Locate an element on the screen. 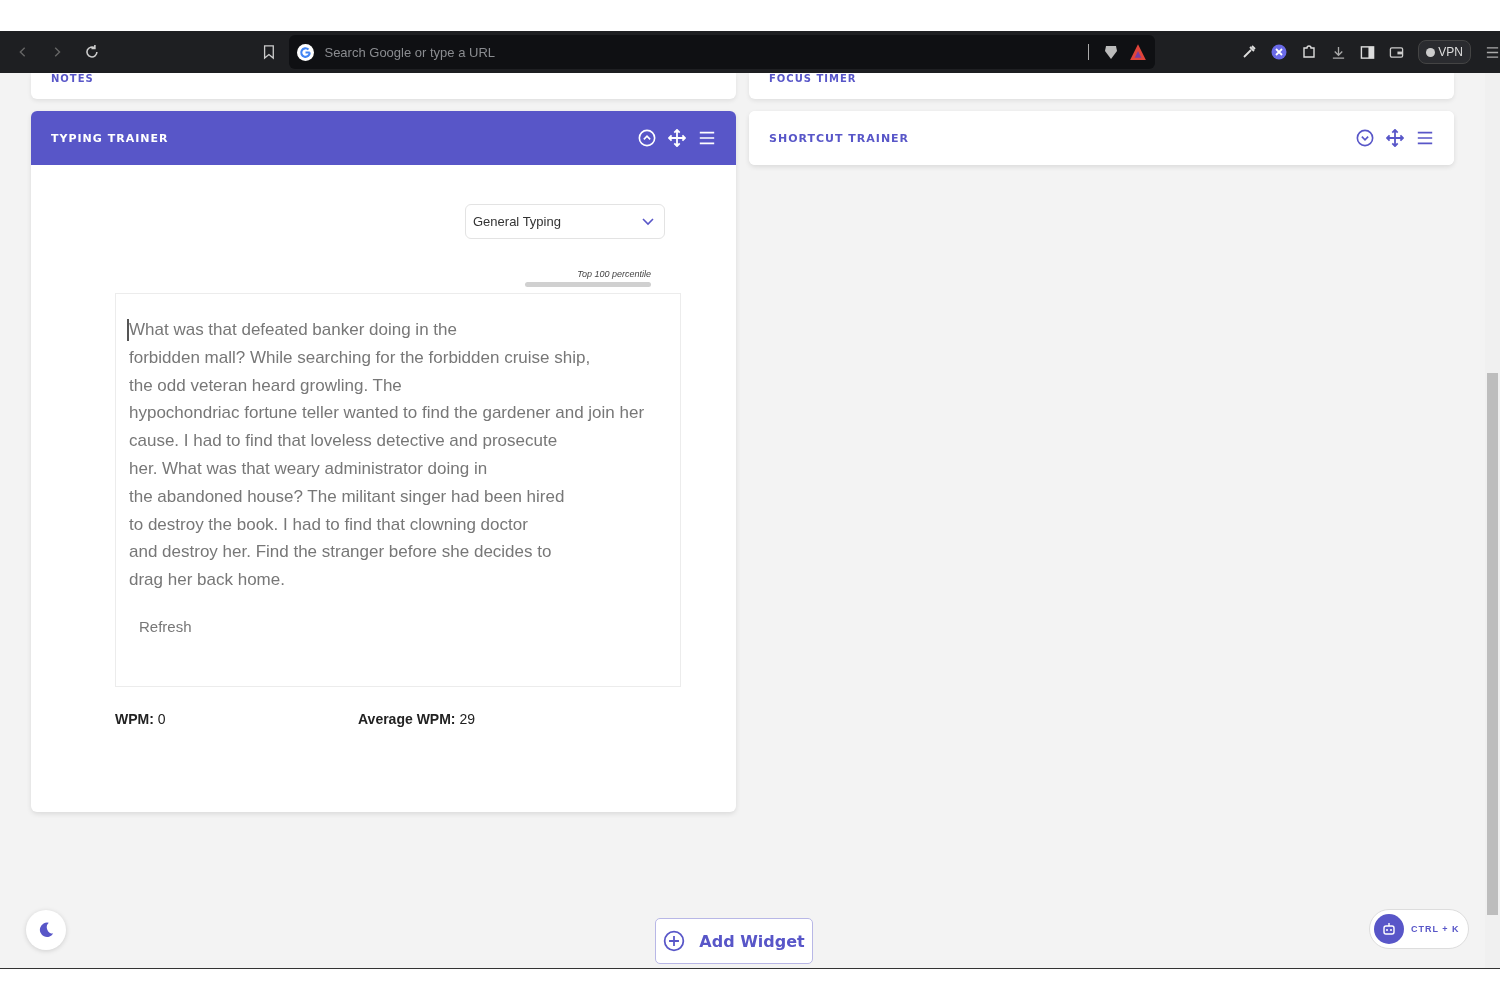  typing-text-area is located at coordinates (398, 490).